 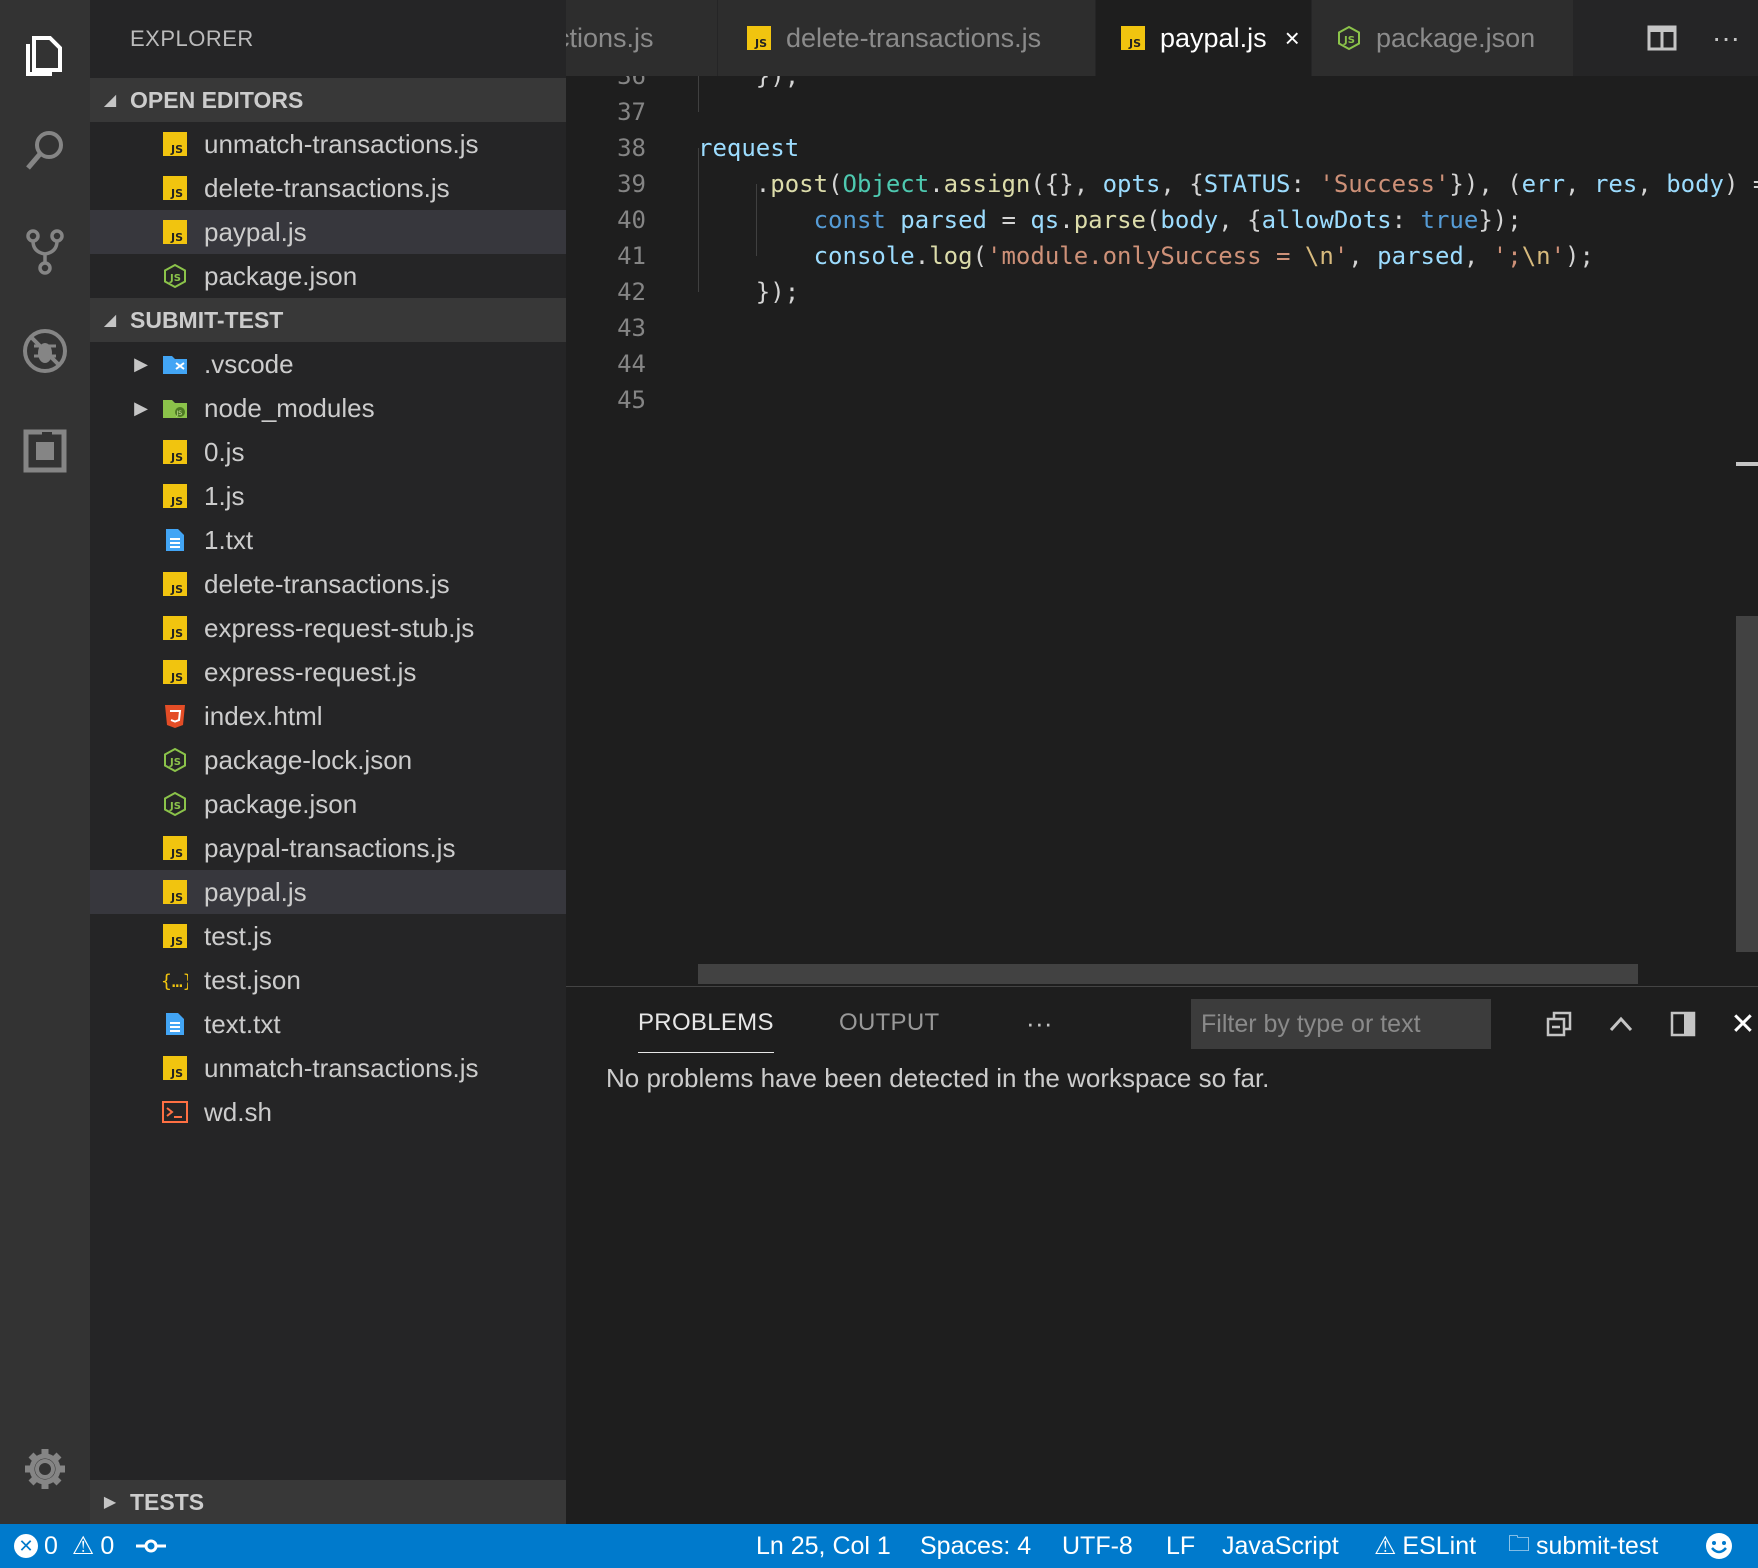 I want to click on open-editor-paypal-js: JS paypal.js, so click(x=328, y=232).